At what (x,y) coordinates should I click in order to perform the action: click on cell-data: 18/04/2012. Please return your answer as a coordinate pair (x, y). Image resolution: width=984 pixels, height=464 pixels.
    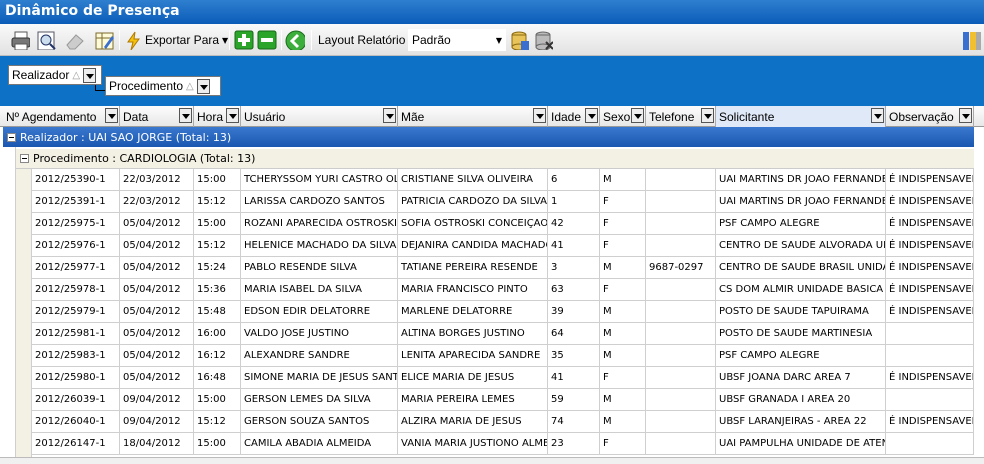
    Looking at the image, I should click on (157, 444).